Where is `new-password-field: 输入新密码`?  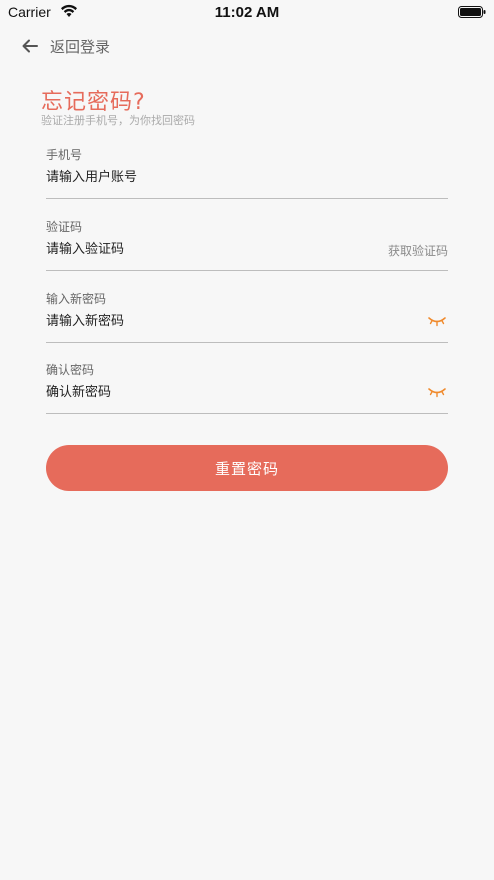
new-password-field: 输入新密码 is located at coordinates (247, 316).